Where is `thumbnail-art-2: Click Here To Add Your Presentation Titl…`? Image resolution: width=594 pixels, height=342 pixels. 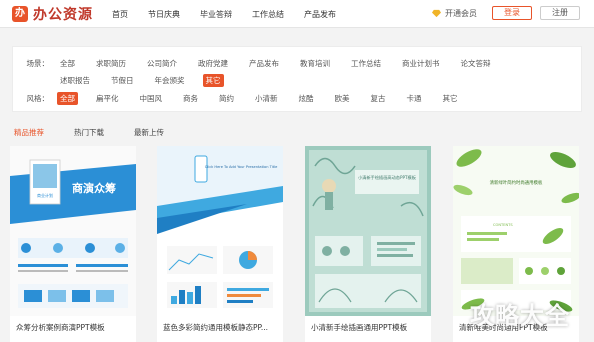 thumbnail-art-2: Click Here To Add Your Presentation Titl… is located at coordinates (220, 231).